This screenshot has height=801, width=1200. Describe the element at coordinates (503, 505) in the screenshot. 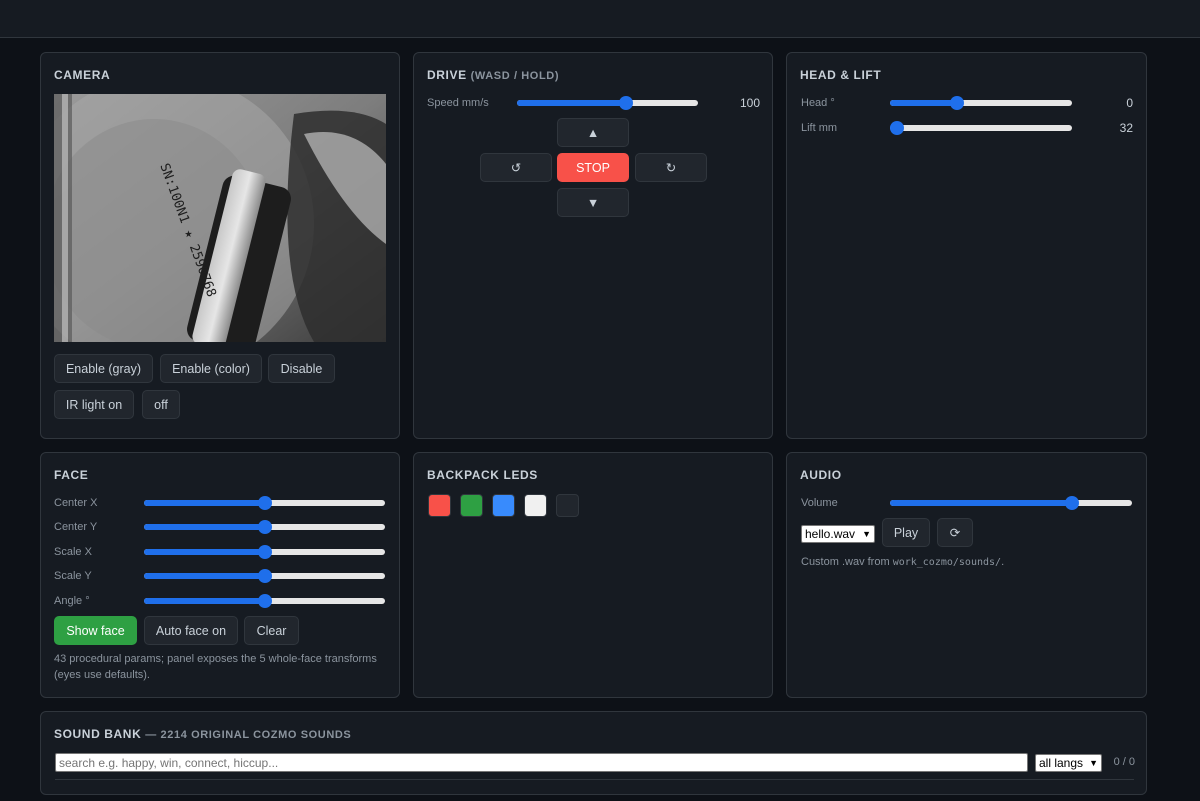

I see `led-blue-swatch` at that location.